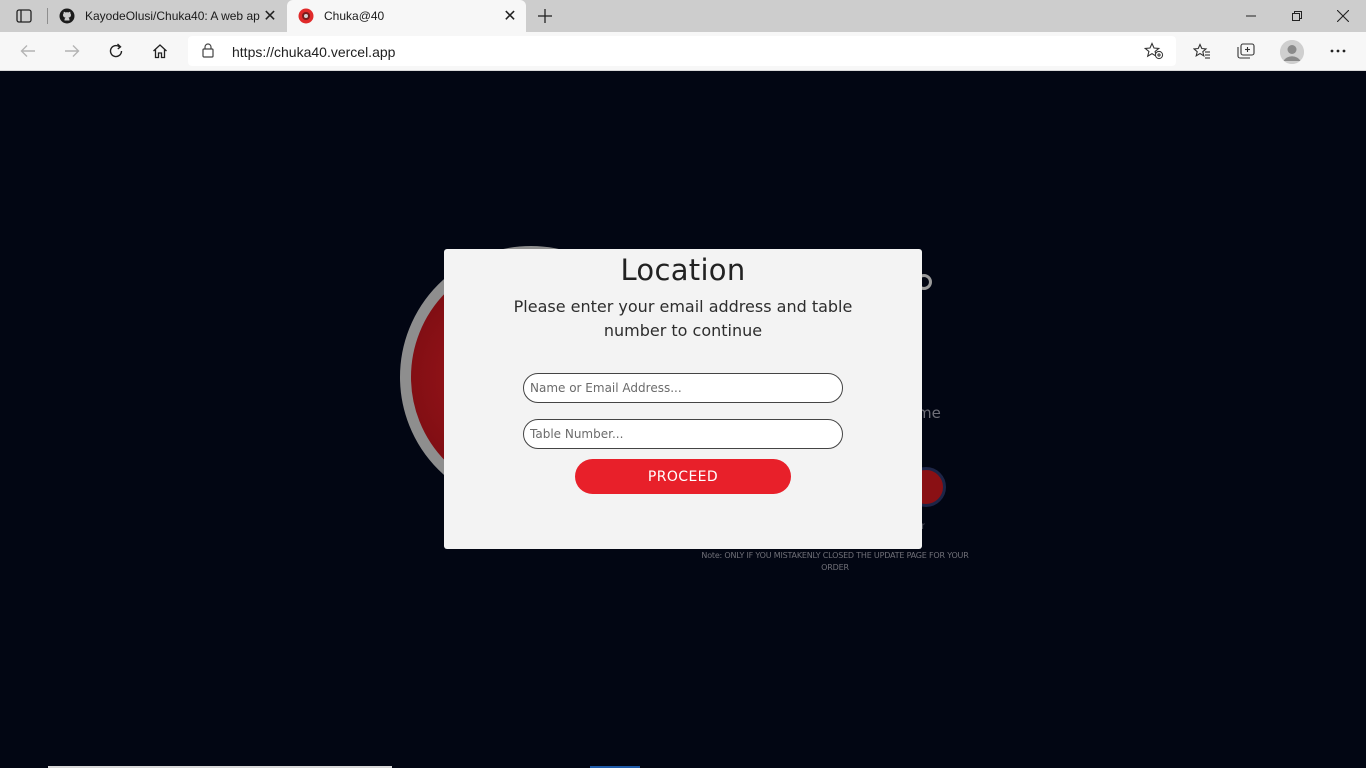  I want to click on restore-icon, so click(1297, 16).